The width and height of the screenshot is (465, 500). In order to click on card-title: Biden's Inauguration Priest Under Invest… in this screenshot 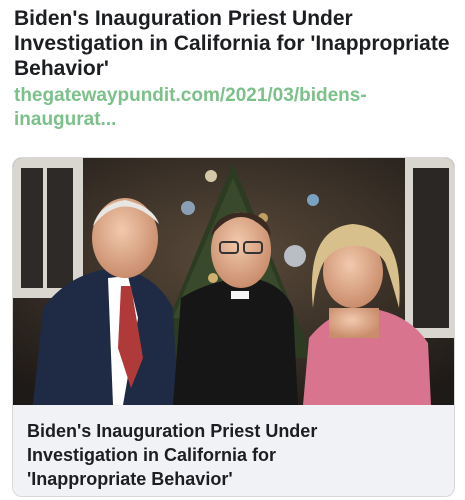, I will do `click(172, 455)`.